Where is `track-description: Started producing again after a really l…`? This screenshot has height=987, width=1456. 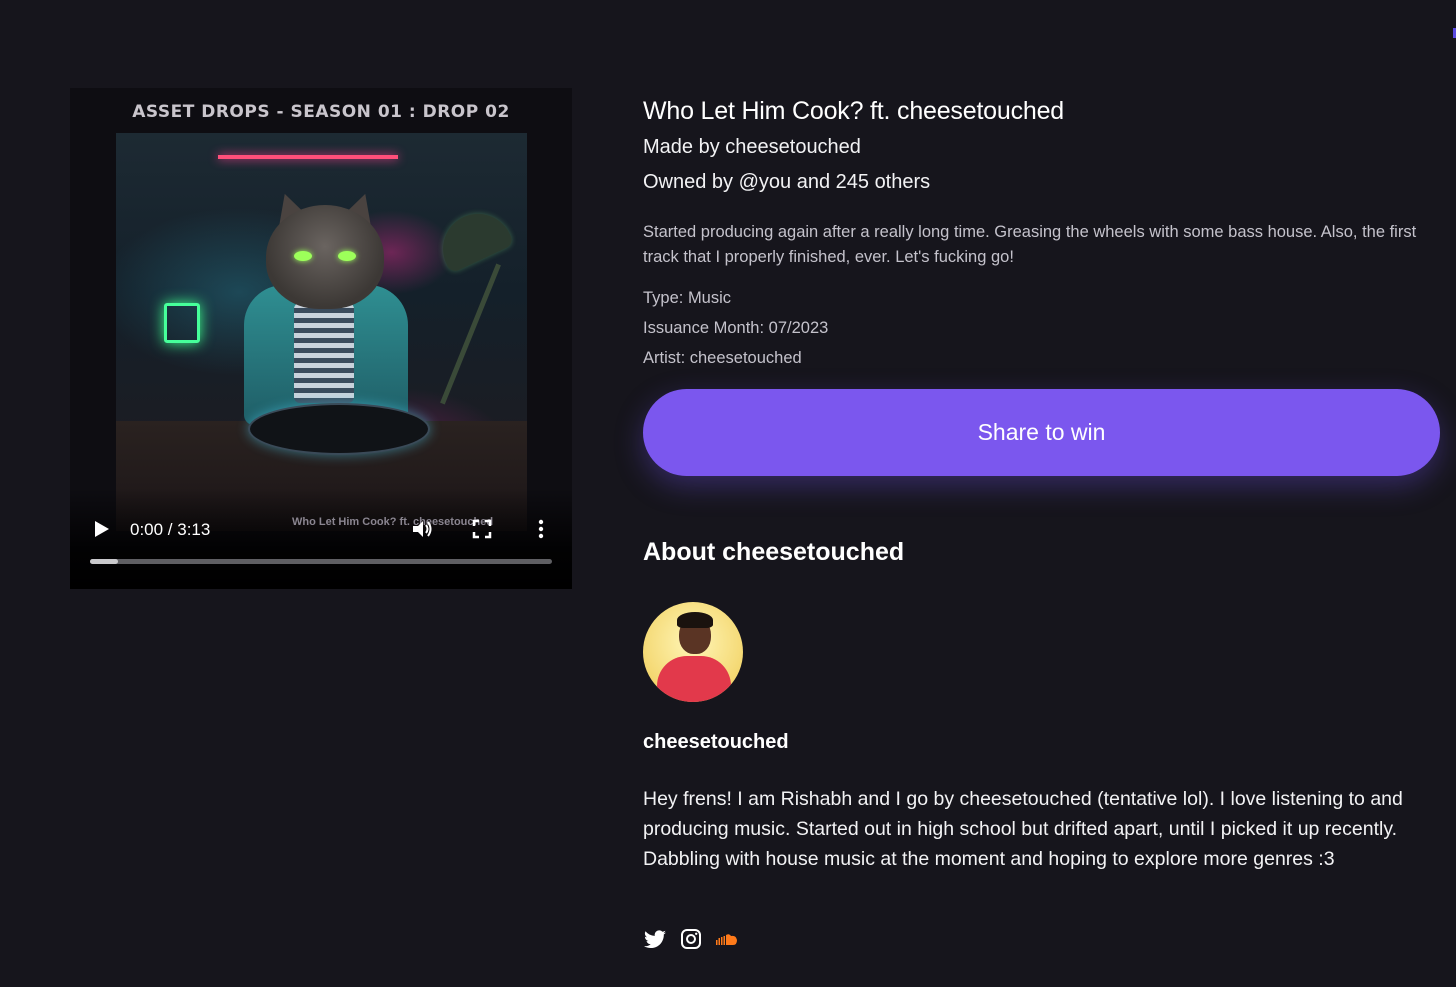 track-description: Started producing again after a really l… is located at coordinates (1030, 244).